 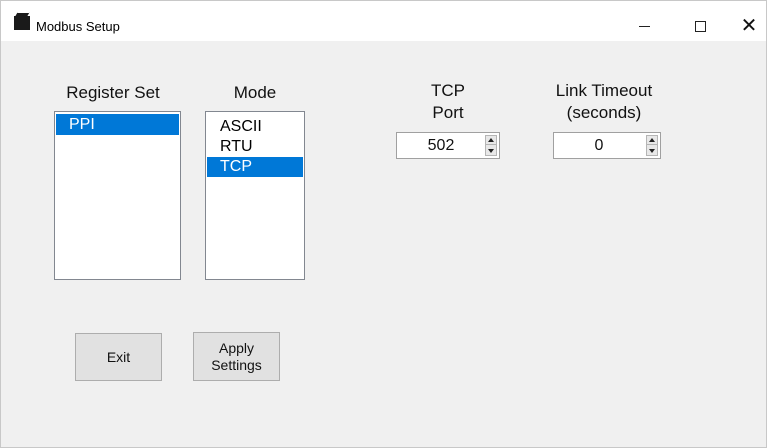 I want to click on link-timeout-spin-buttons, so click(x=652, y=145).